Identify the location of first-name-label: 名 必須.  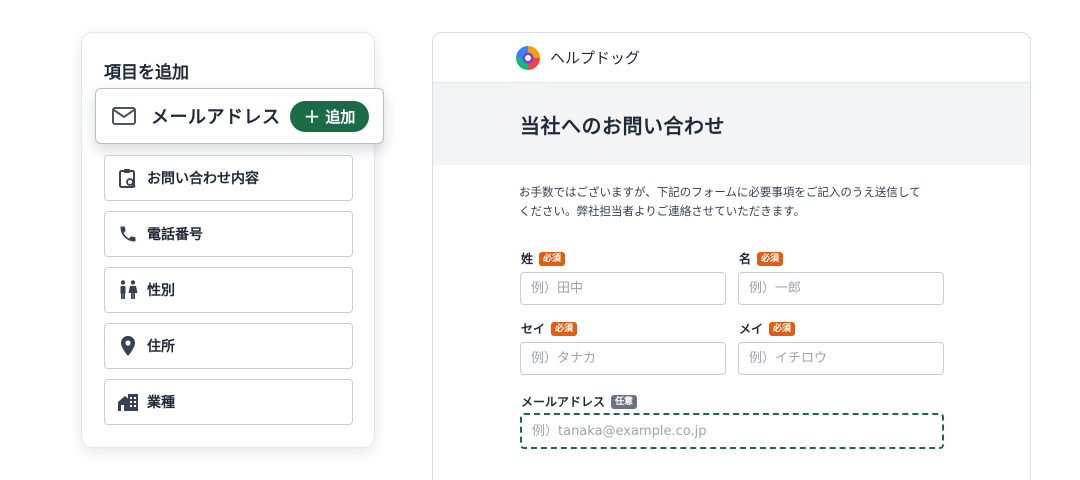
(761, 258).